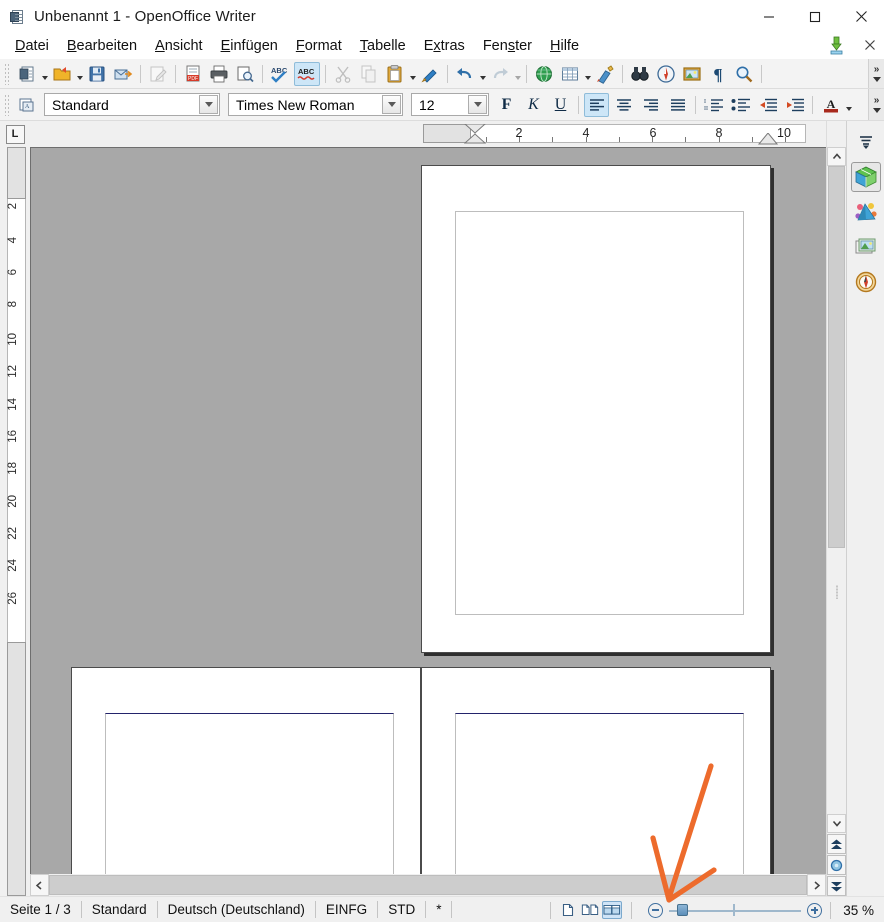 The height and width of the screenshot is (922, 884). Describe the element at coordinates (428, 134) in the screenshot. I see `horizontal-ruler: 2 4 6 8 10 12 14 16 18` at that location.